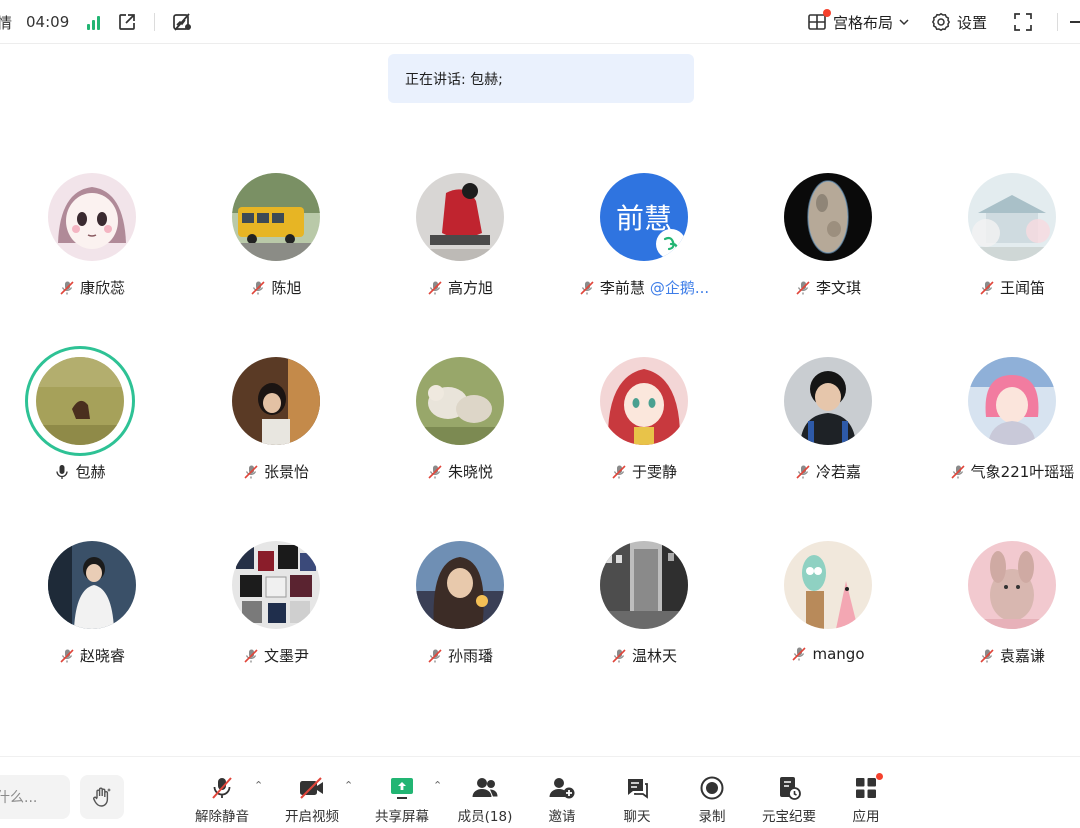  I want to click on participant-tile: 包赫, so click(86, 426).